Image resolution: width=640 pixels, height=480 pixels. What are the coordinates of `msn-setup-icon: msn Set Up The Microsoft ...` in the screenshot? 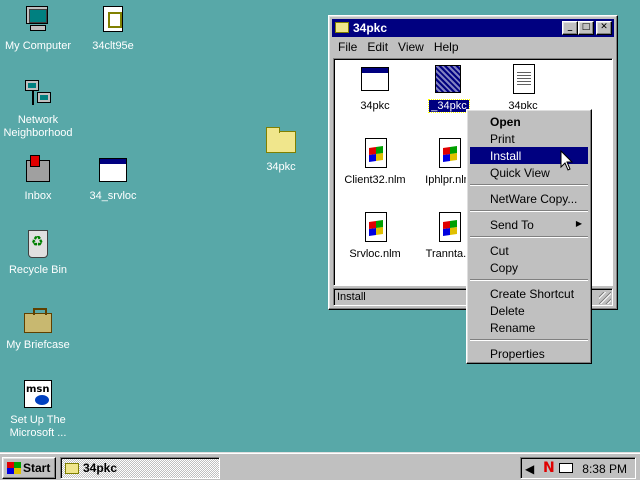 It's located at (38, 409).